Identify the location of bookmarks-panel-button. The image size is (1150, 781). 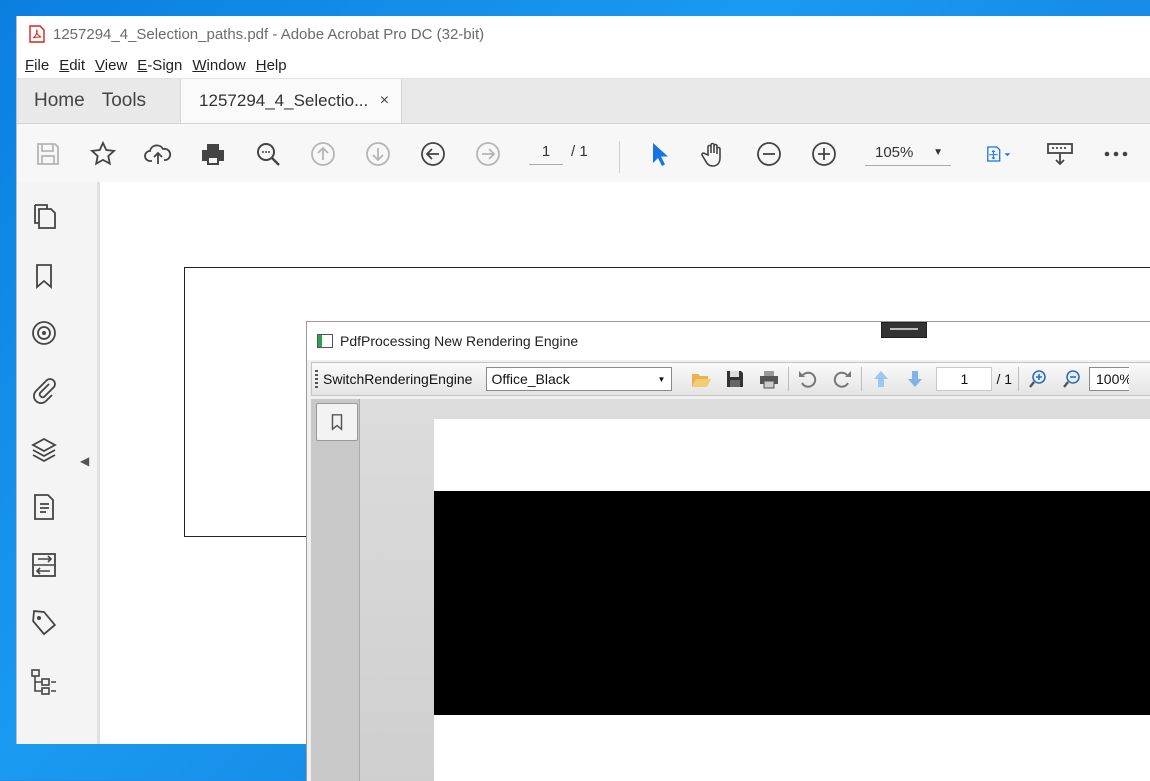
(44, 276).